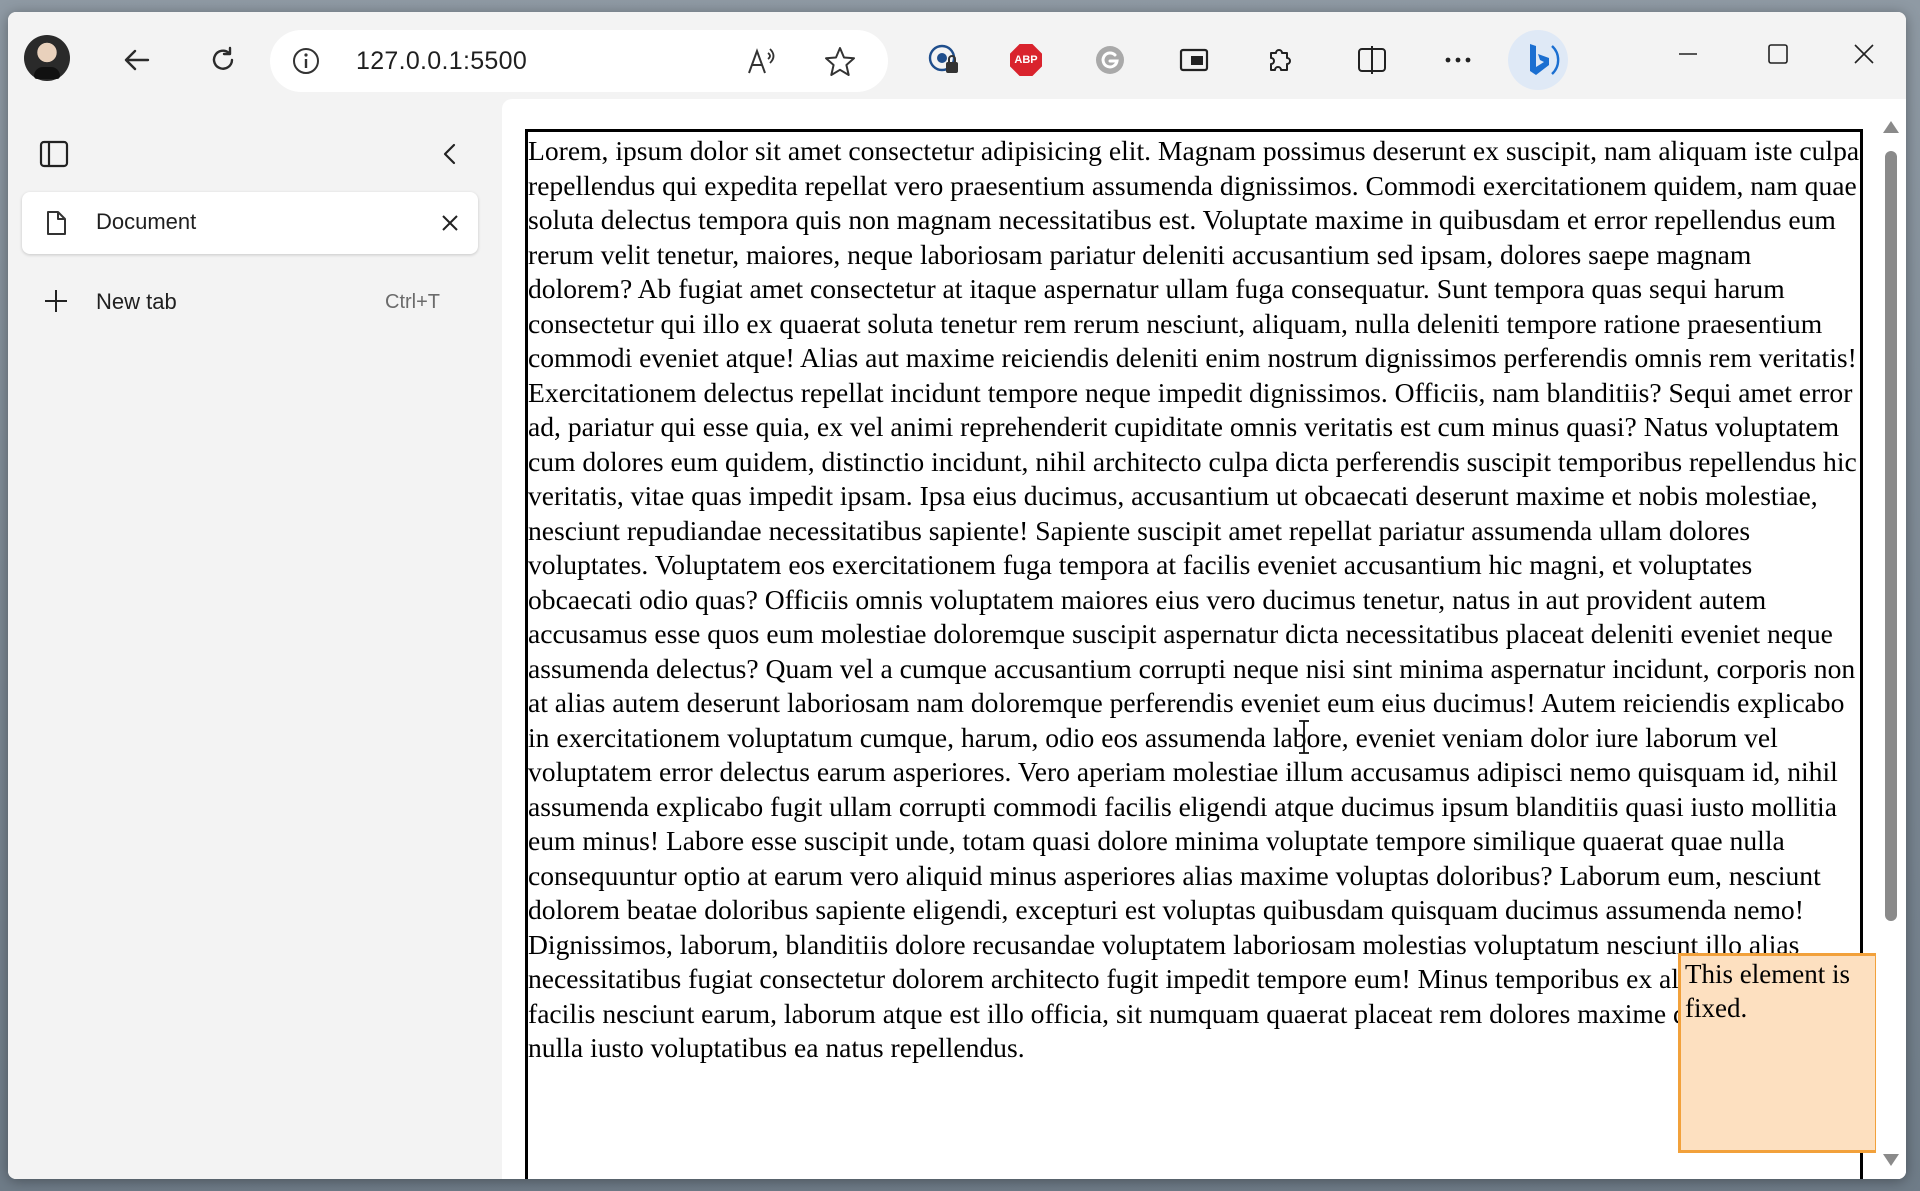 The width and height of the screenshot is (1920, 1191). I want to click on info-icon, so click(306, 61).